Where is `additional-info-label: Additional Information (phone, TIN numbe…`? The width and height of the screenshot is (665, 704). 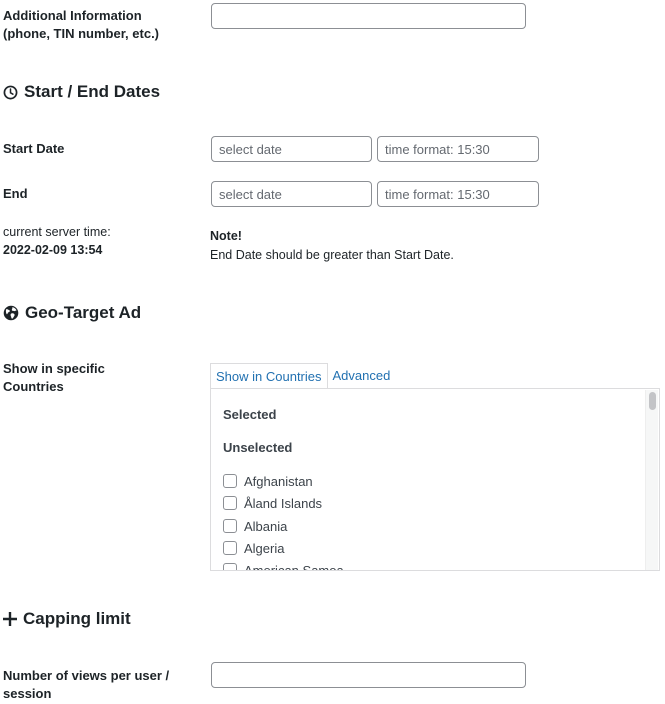 additional-info-label: Additional Information (phone, TIN numbe… is located at coordinates (81, 25).